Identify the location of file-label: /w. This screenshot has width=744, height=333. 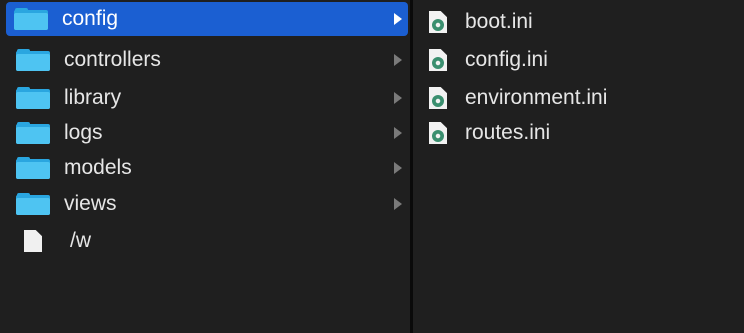
(80, 240).